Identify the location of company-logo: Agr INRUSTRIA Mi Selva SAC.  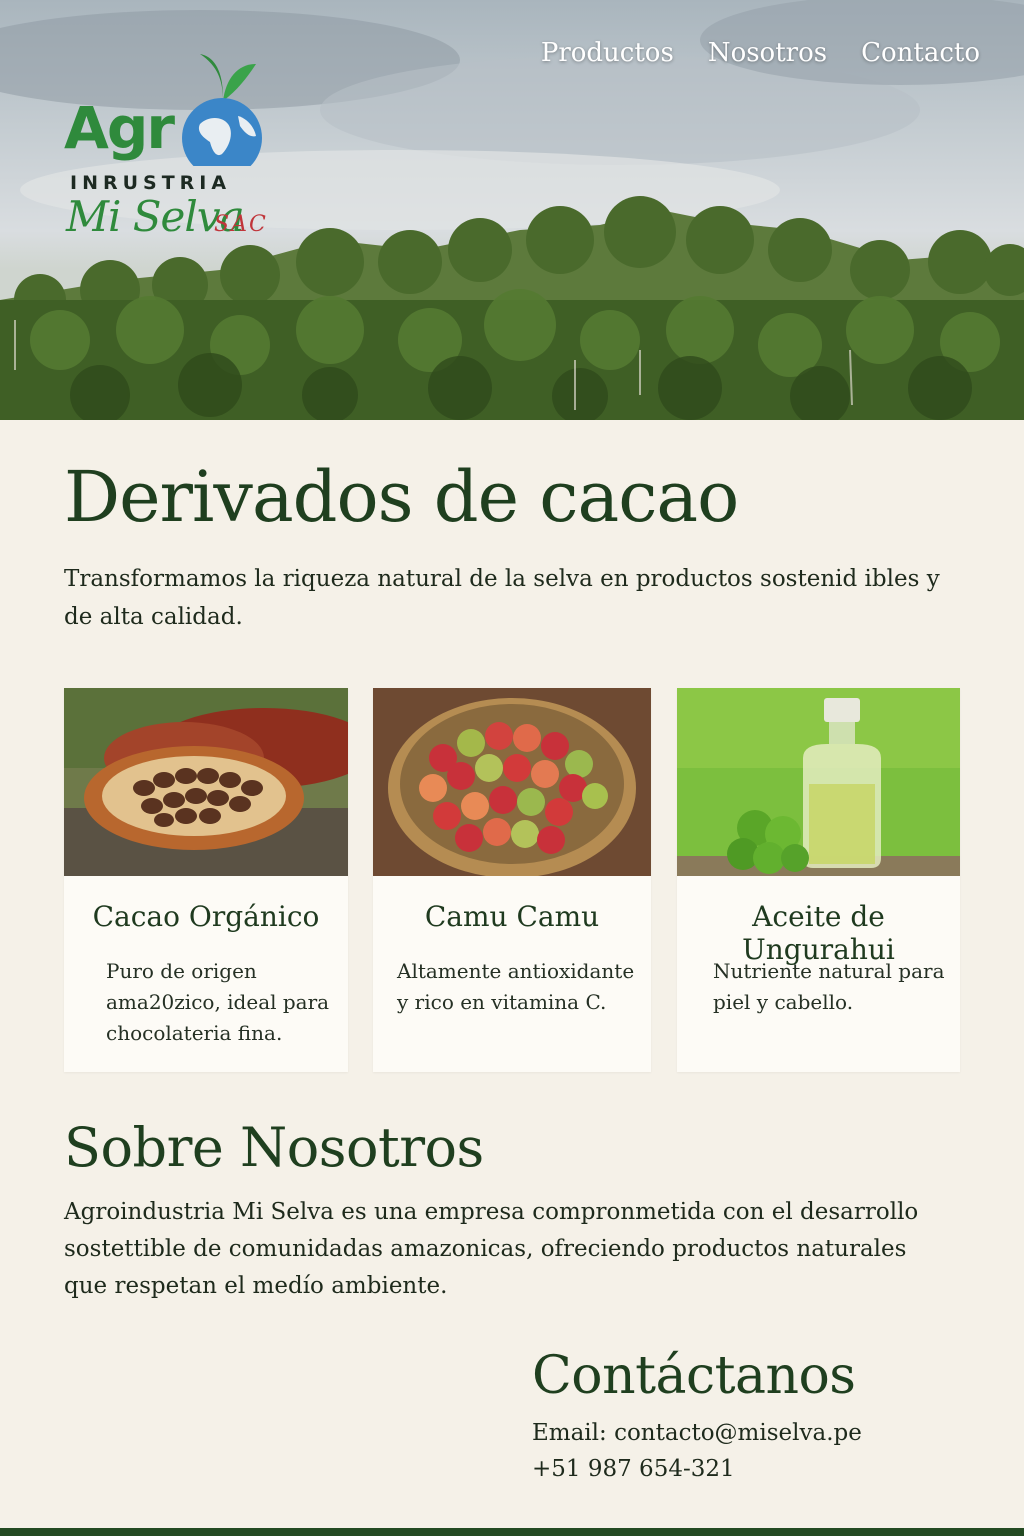
(170, 151).